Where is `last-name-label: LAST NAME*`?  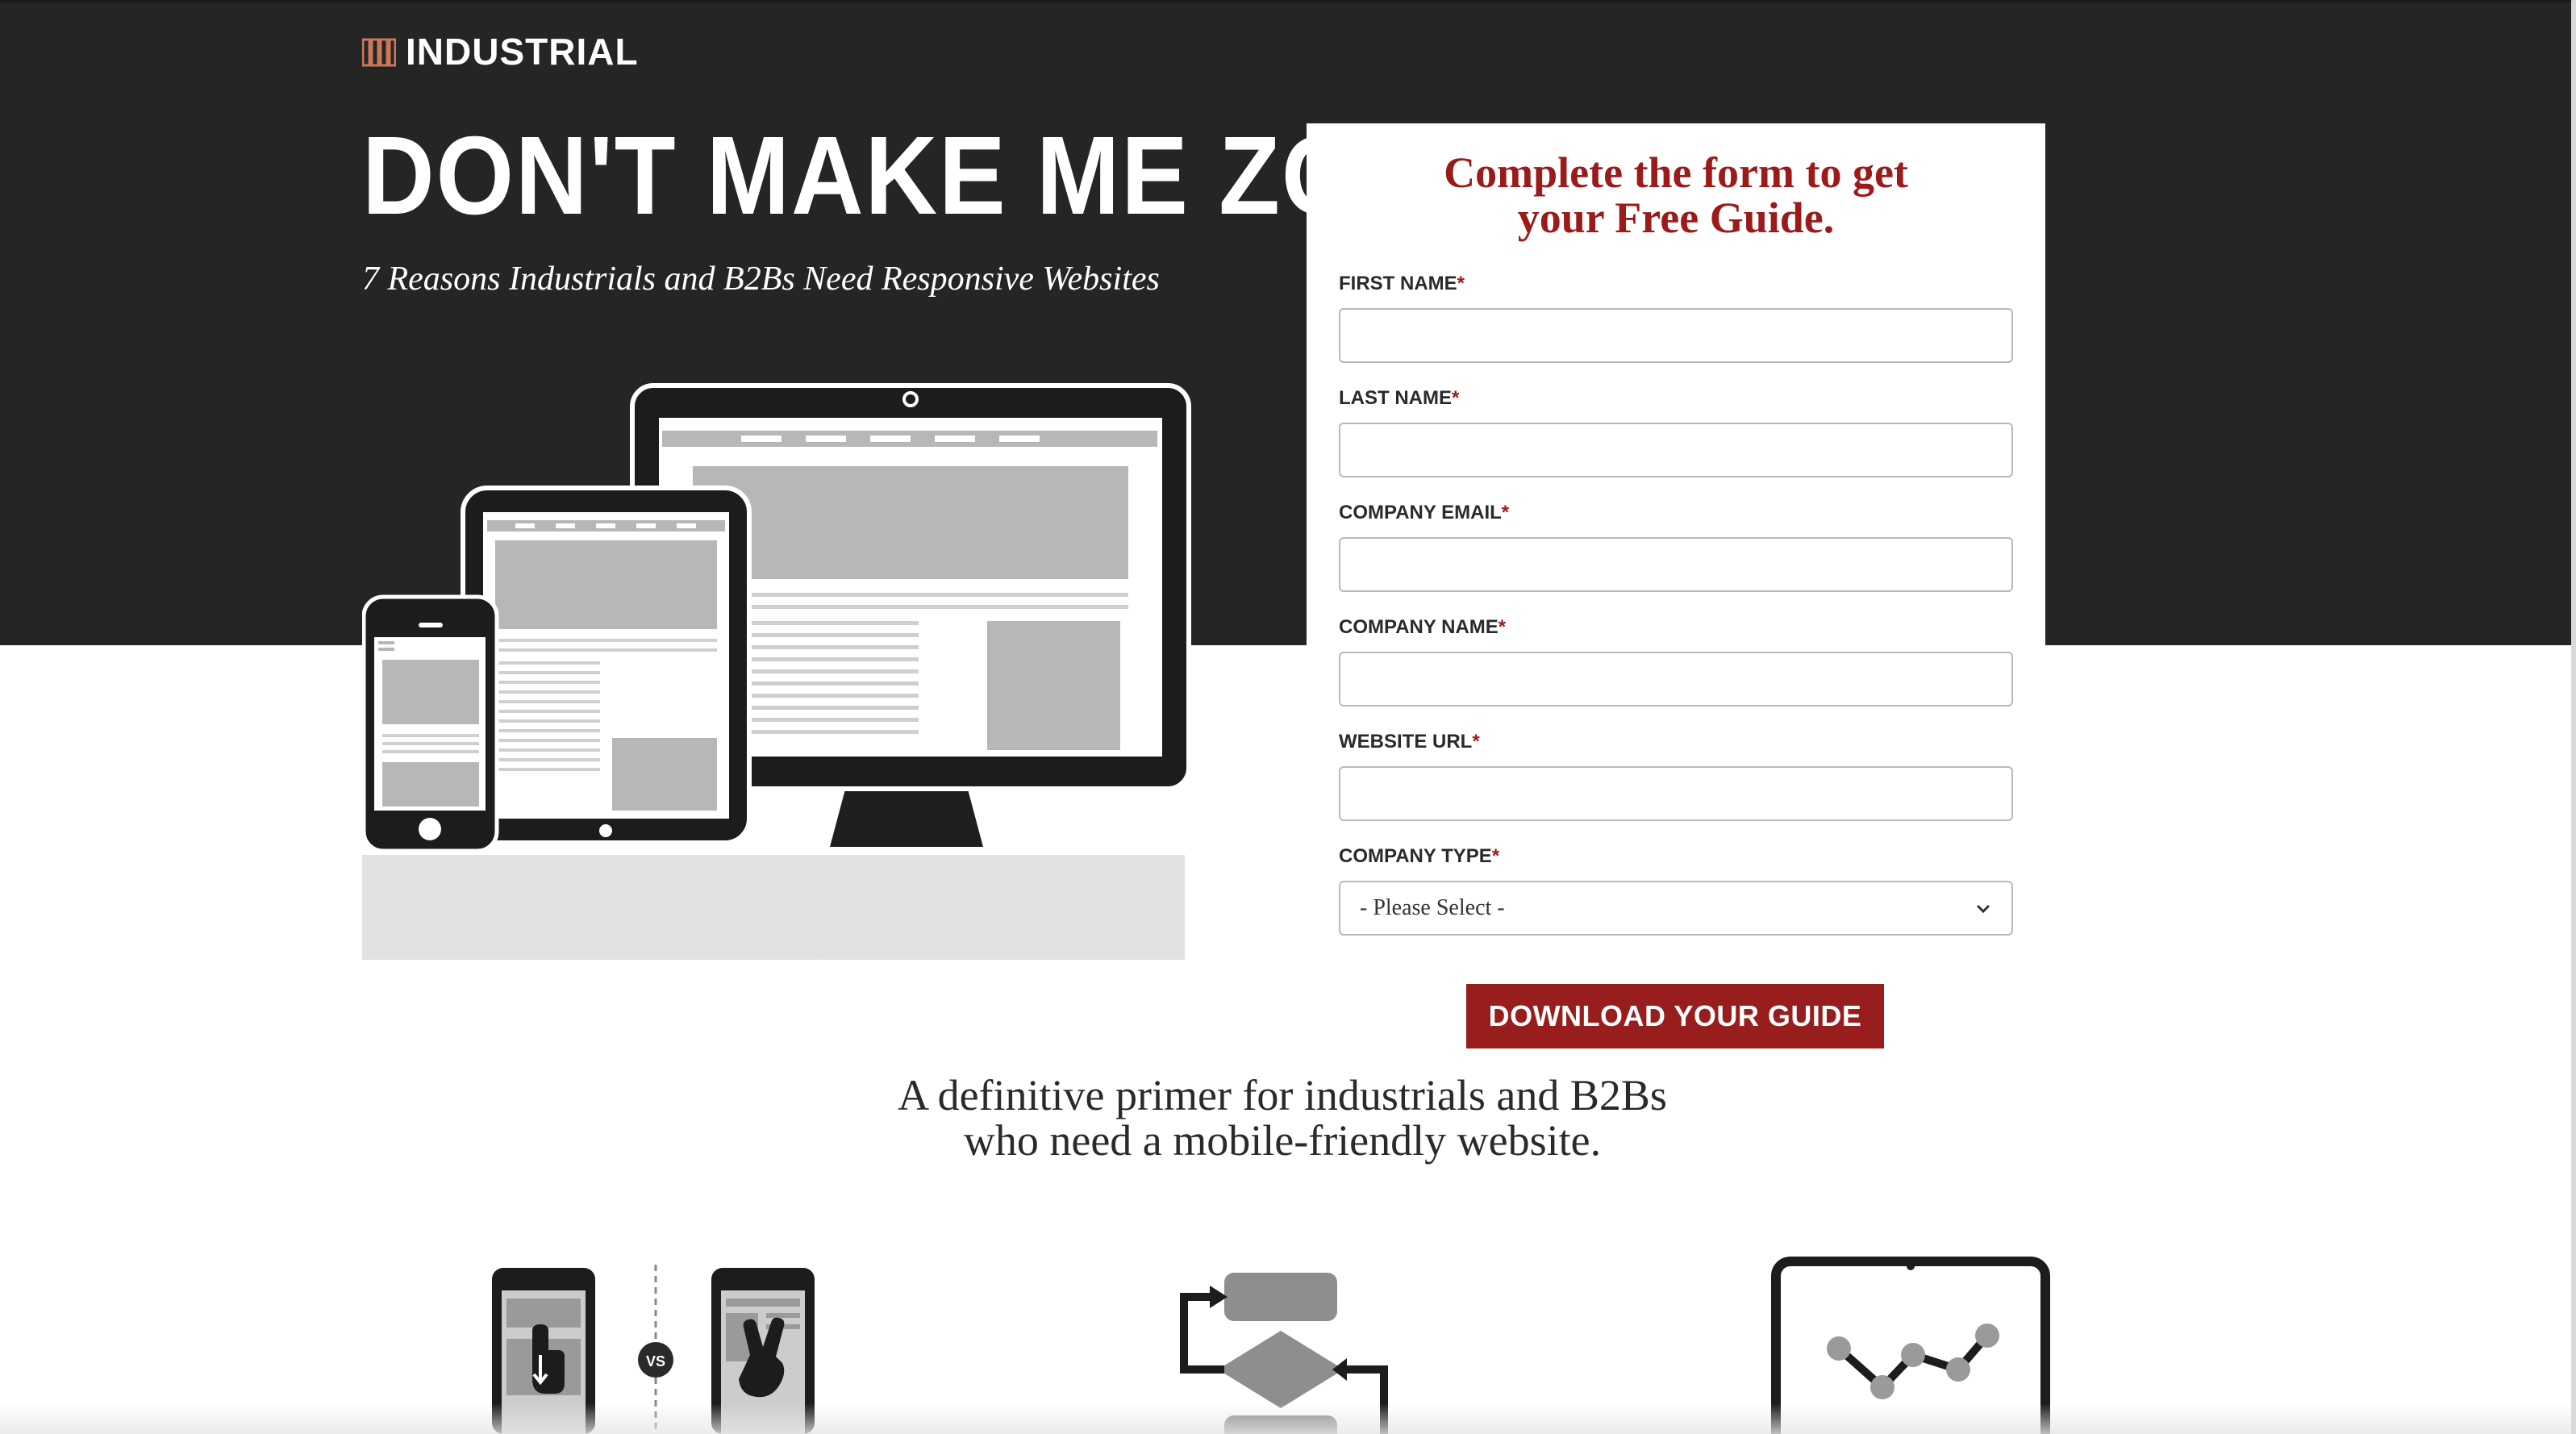 last-name-label: LAST NAME* is located at coordinates (1399, 398).